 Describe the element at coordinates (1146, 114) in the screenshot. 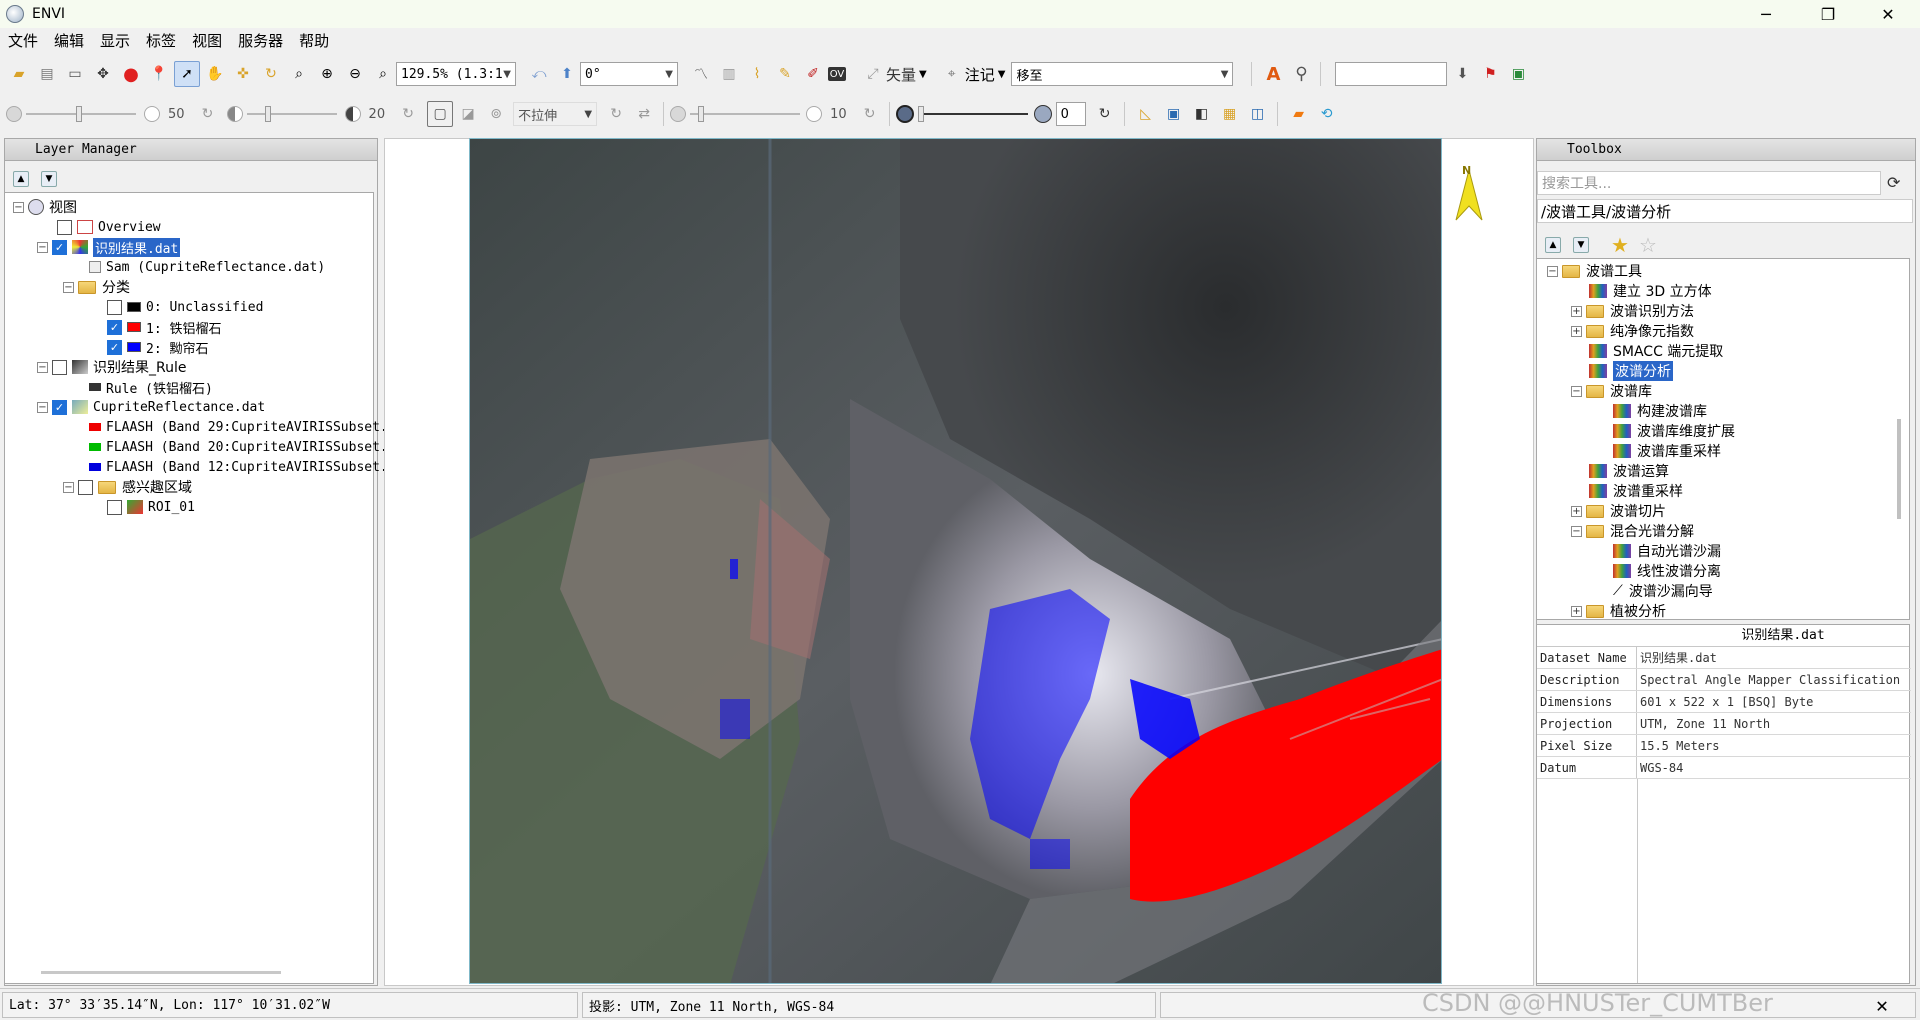

I see `ruler-icon: ◺` at that location.